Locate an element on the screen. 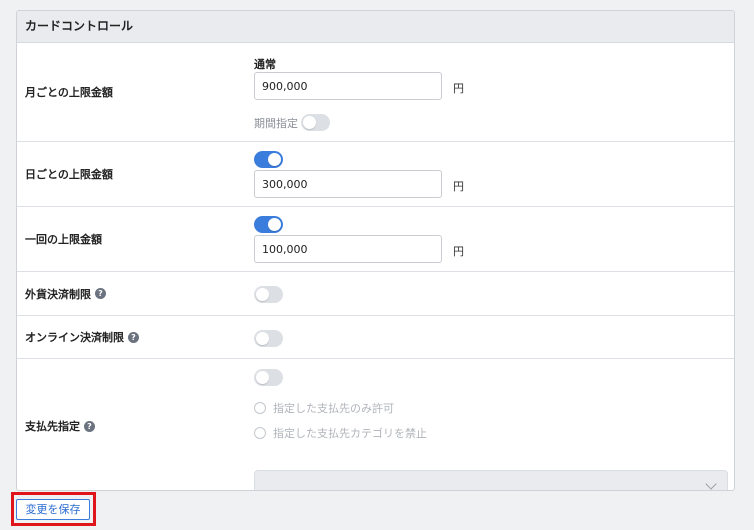 The width and height of the screenshot is (754, 530). payee-select is located at coordinates (491, 480).